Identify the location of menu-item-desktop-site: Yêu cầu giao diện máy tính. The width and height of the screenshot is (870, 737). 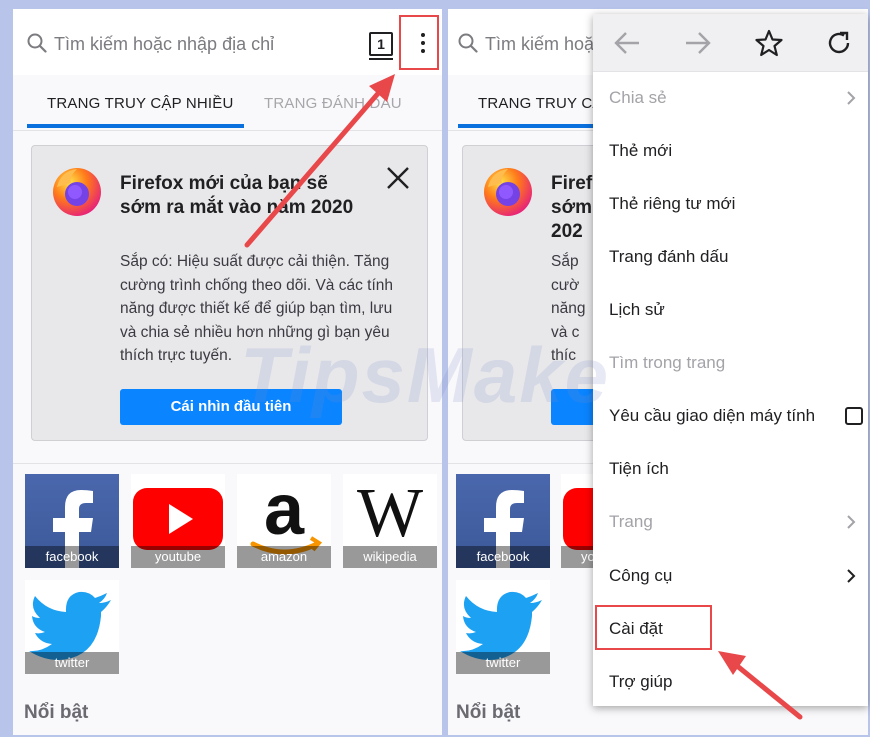
(712, 416).